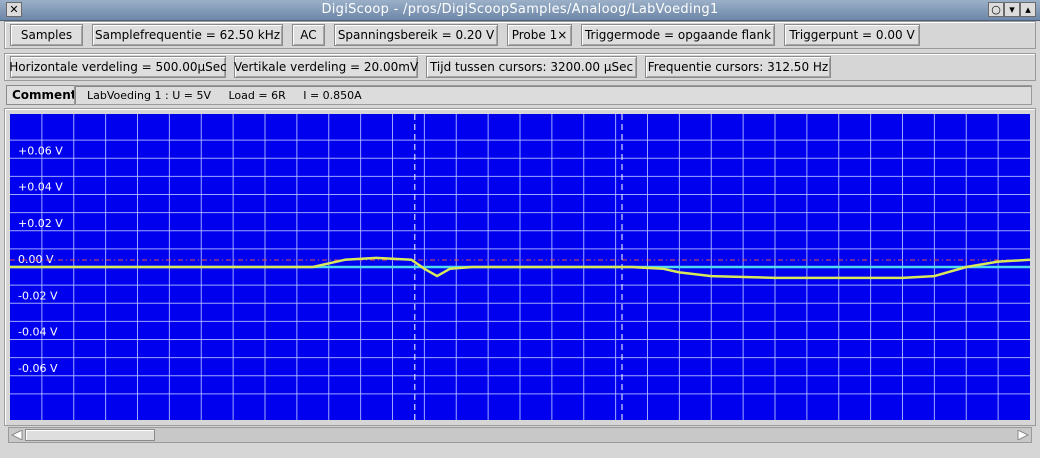  Describe the element at coordinates (738, 67) in the screenshot. I see `frequentie-cursors-button: Frequentie cursors: 312.50 Hz` at that location.